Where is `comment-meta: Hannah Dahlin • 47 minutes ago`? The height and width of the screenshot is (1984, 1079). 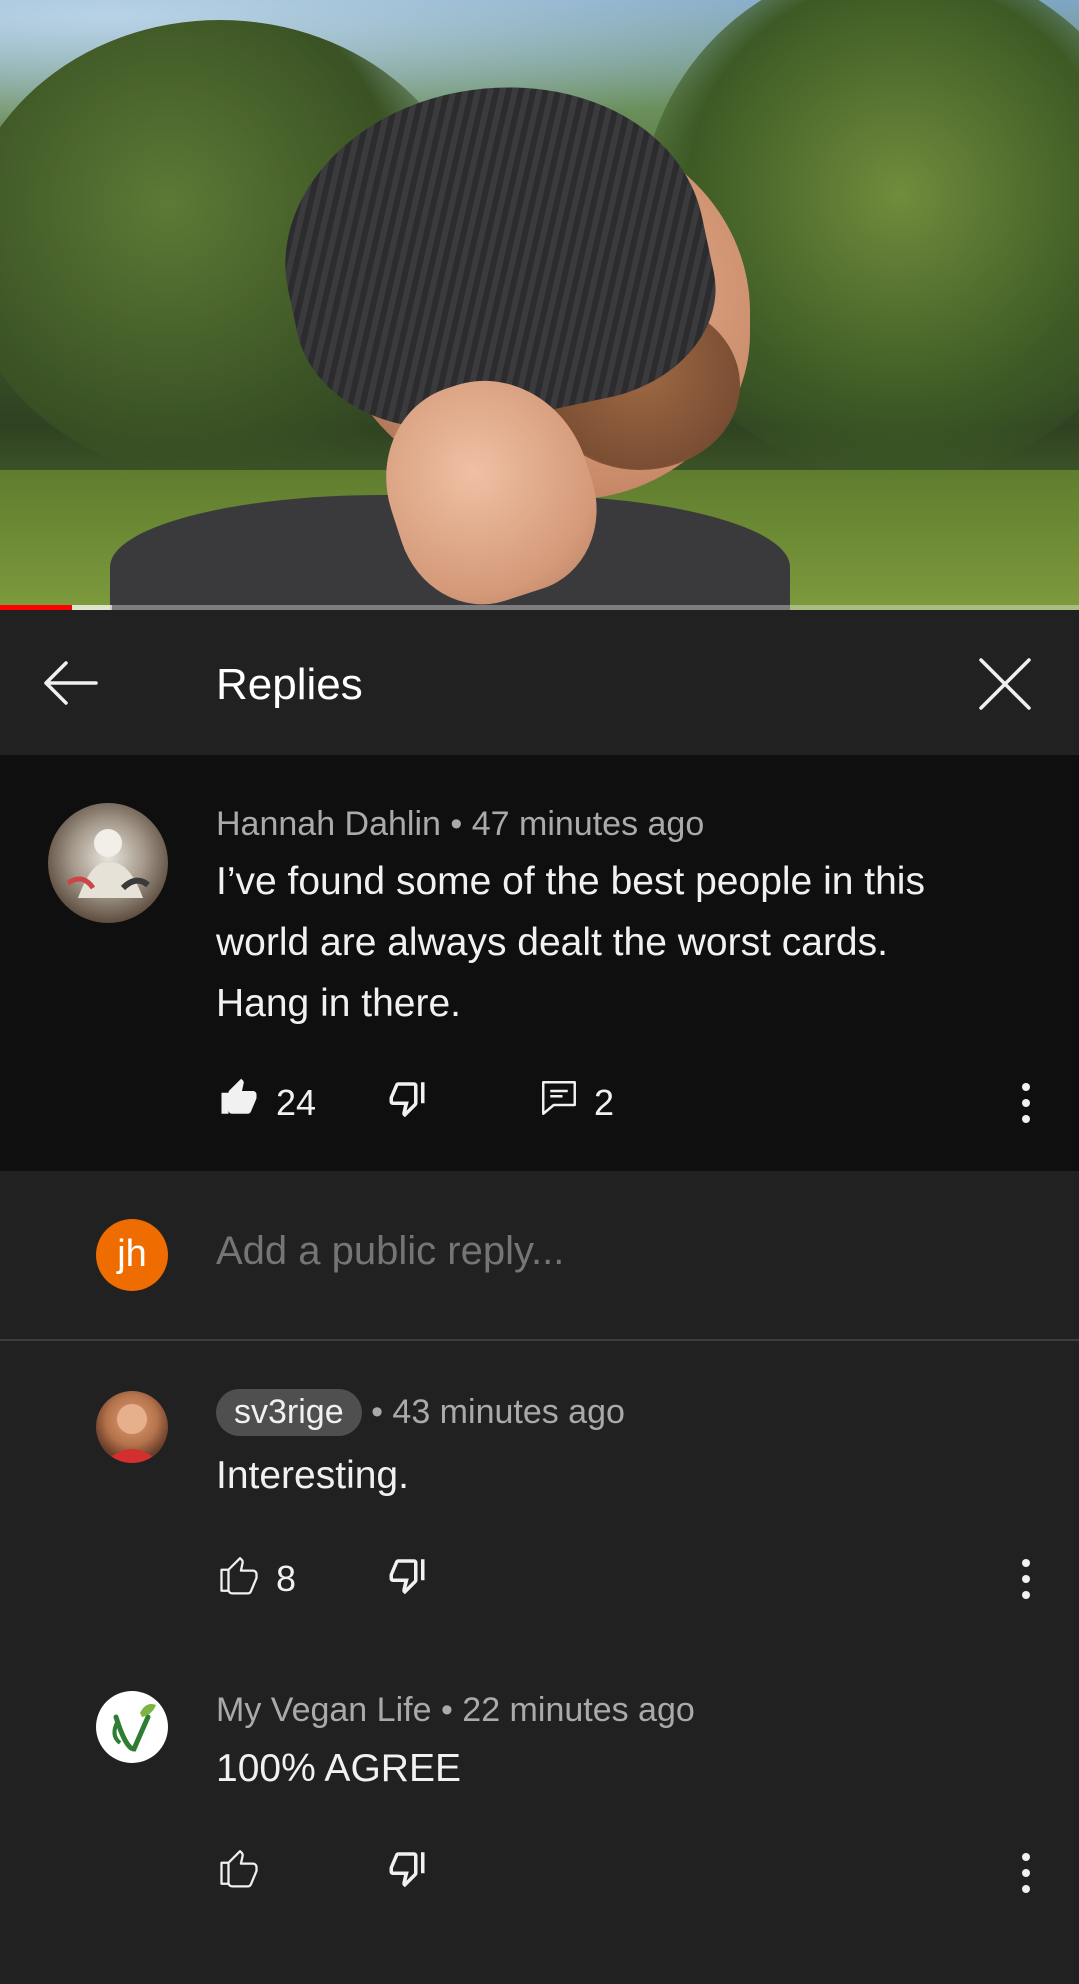 comment-meta: Hannah Dahlin • 47 minutes ago is located at coordinates (460, 824).